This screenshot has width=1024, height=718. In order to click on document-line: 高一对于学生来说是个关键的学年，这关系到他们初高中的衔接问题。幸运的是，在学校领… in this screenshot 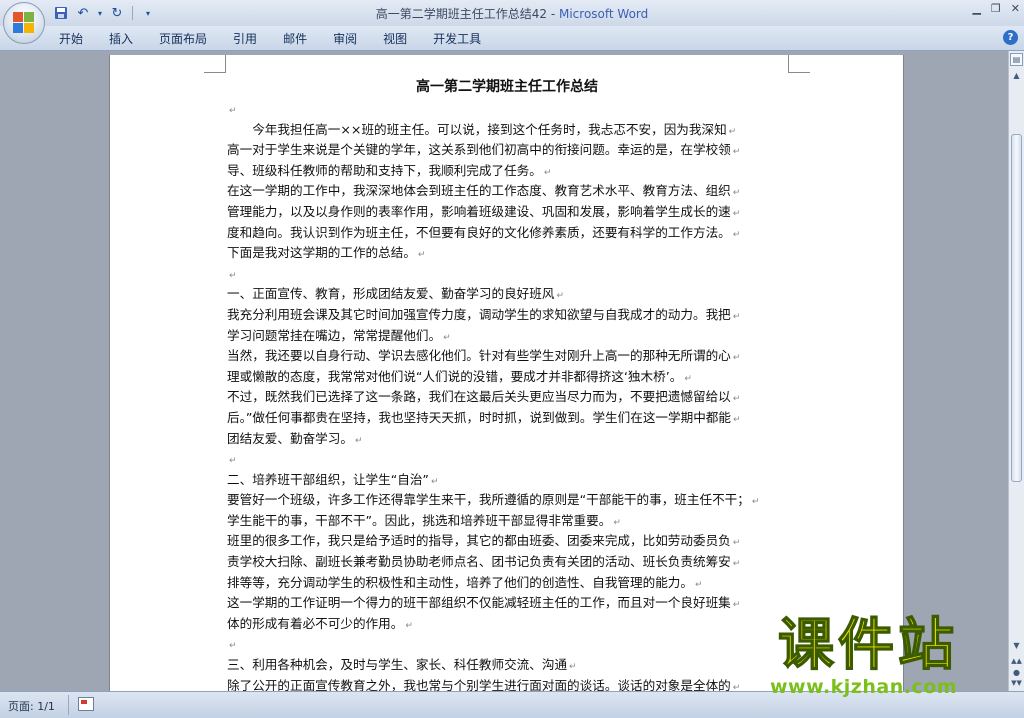, I will do `click(507, 150)`.